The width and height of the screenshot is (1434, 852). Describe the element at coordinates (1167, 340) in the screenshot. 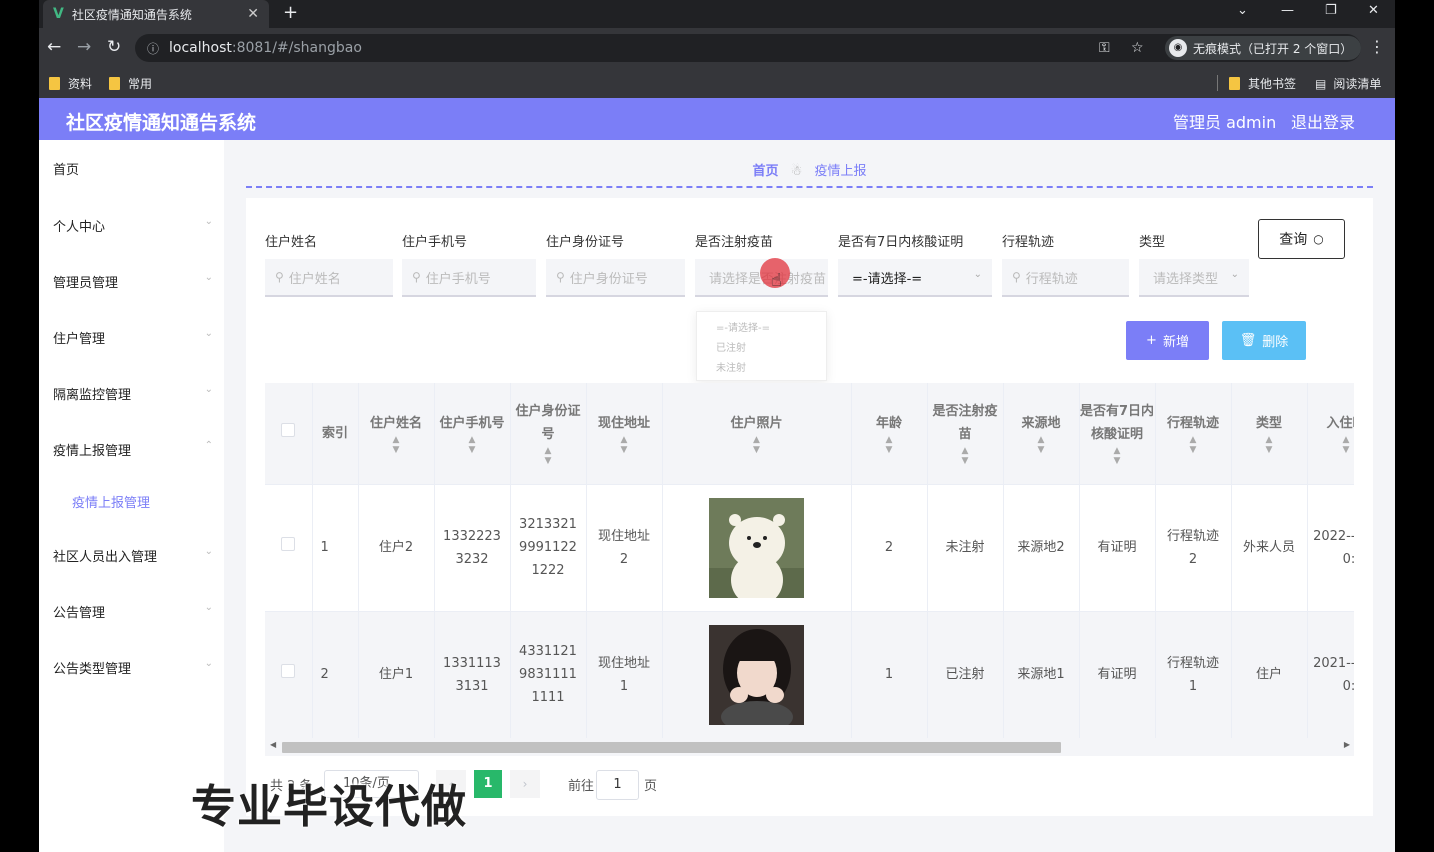

I see `add-button: + 新增` at that location.